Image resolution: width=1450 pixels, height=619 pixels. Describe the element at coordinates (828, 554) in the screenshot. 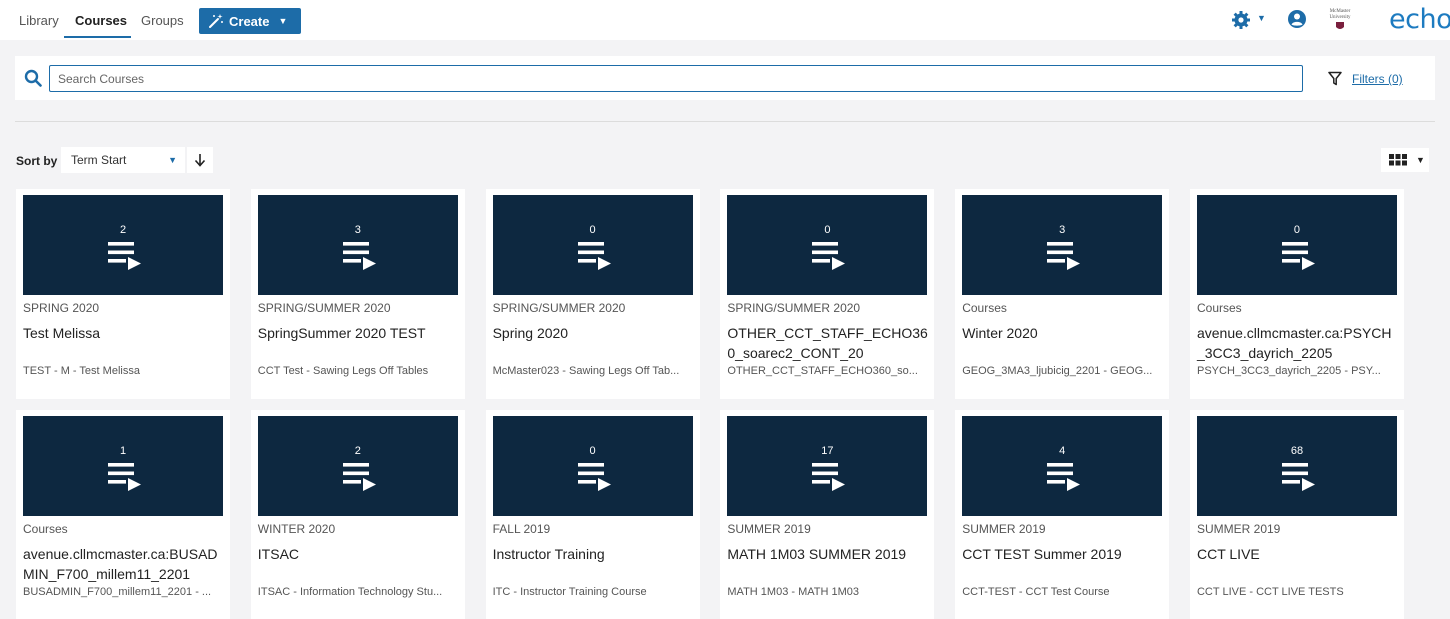

I see `course-title: MATH 1M03 SUMMER 2019` at that location.